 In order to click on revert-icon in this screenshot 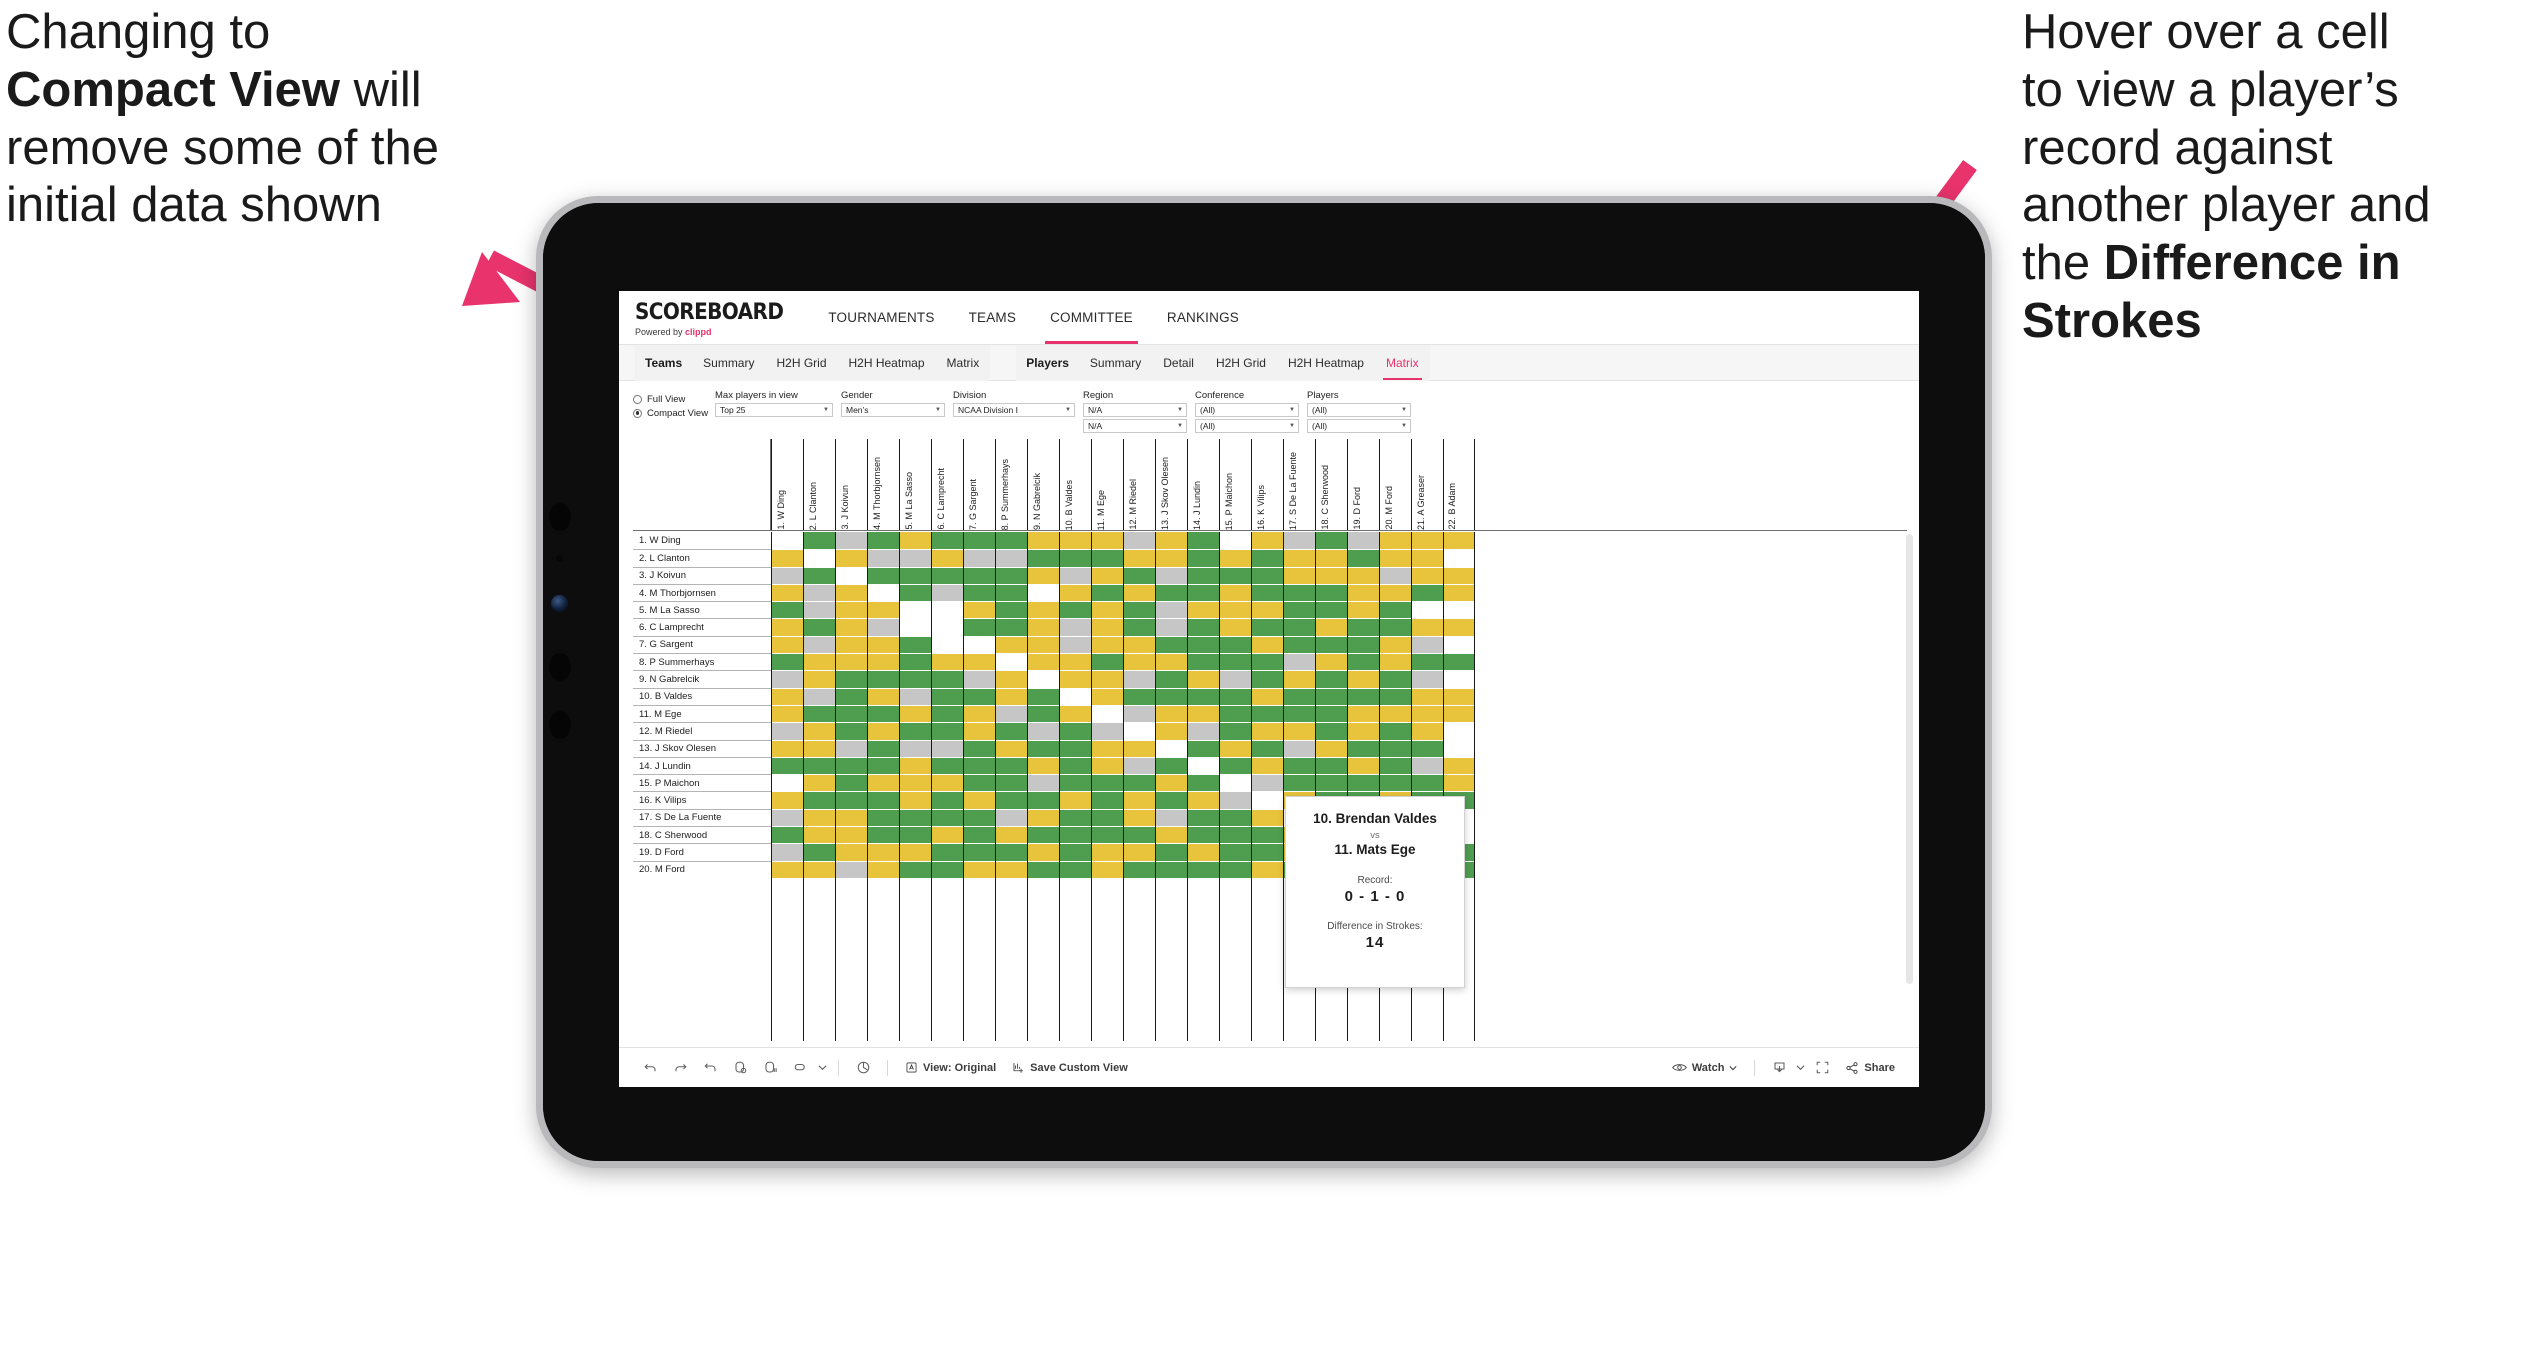, I will do `click(710, 1068)`.